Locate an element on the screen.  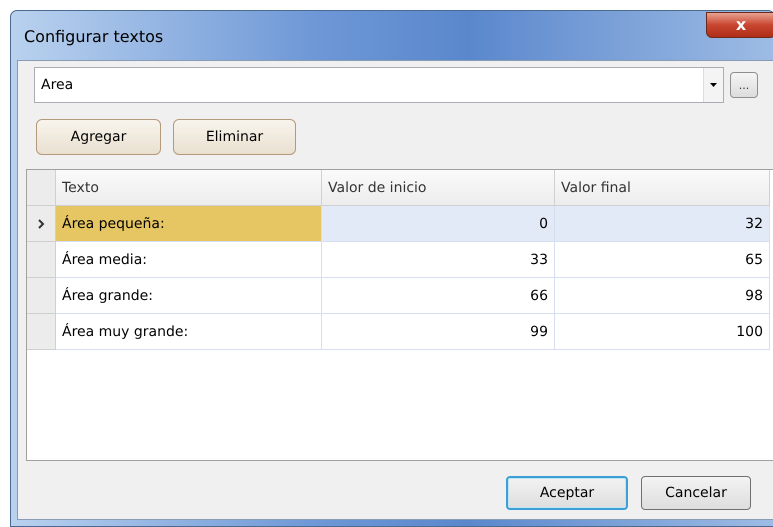
table-cell: Área grande: is located at coordinates (189, 296).